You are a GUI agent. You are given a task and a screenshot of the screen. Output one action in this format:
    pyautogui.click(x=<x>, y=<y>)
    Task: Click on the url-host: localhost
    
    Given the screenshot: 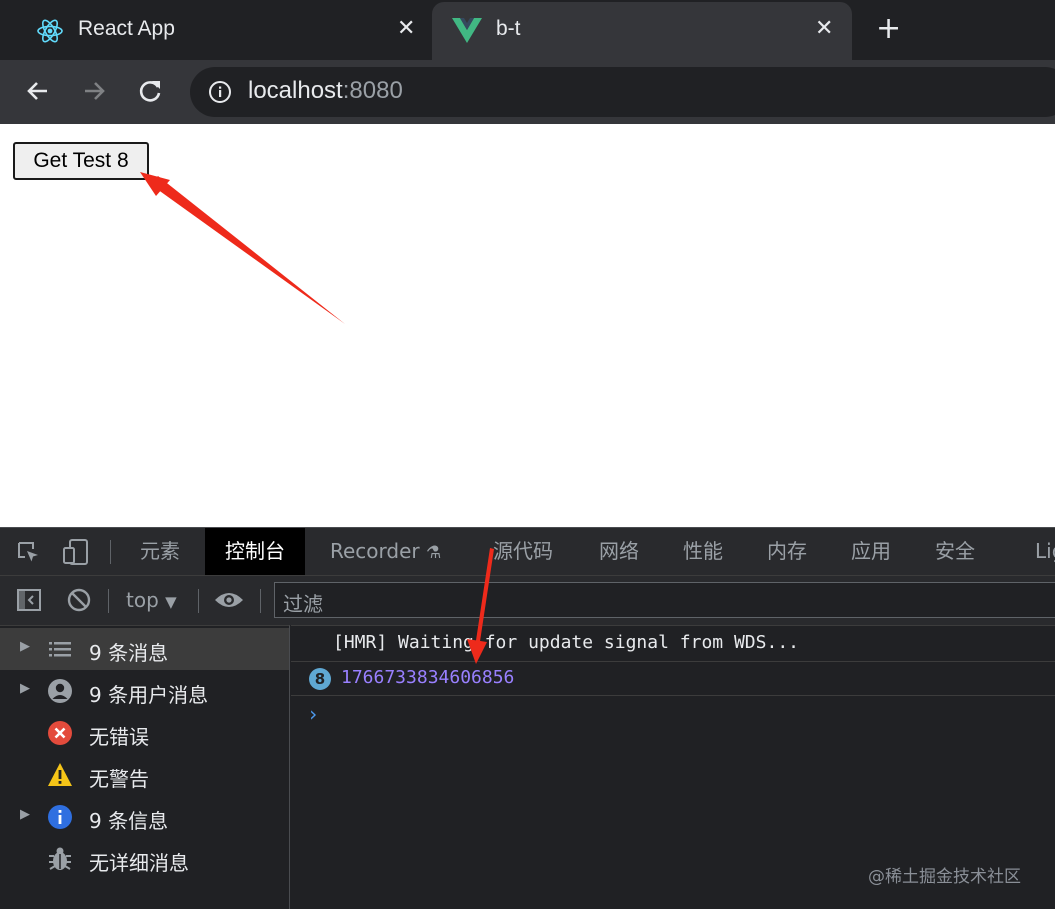 What is the action you would take?
    pyautogui.click(x=295, y=90)
    